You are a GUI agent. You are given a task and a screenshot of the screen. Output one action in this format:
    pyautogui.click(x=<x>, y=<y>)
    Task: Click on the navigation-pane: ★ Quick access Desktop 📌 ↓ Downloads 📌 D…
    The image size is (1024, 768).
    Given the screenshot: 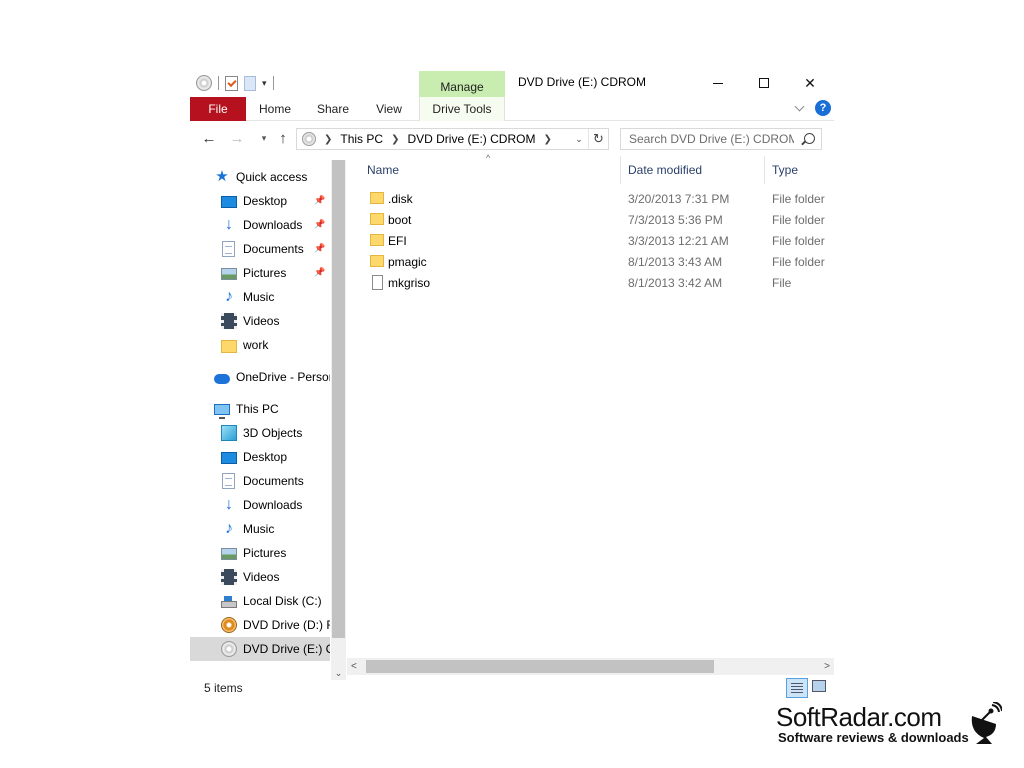 What is the action you would take?
    pyautogui.click(x=268, y=418)
    